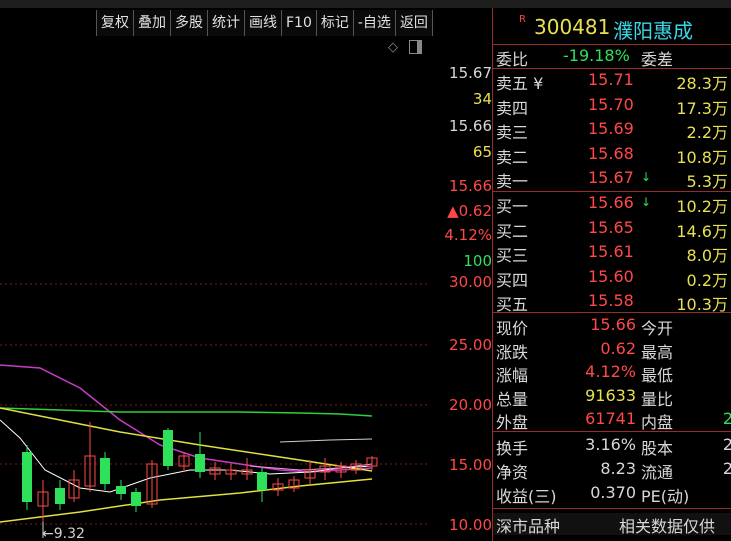 The image size is (731, 541). I want to click on asks-volume: 10.8万, so click(702, 157).